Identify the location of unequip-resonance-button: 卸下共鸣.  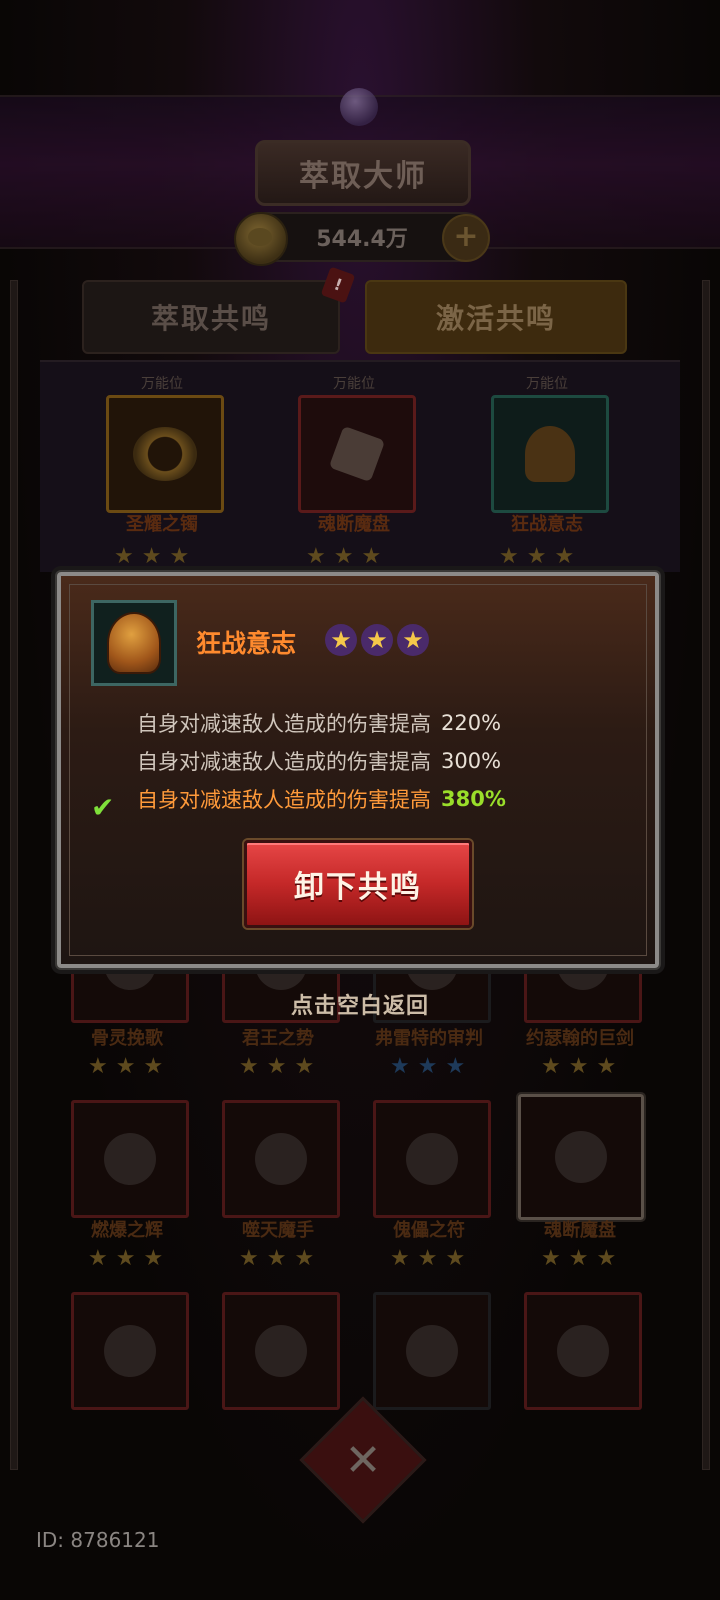
(358, 884).